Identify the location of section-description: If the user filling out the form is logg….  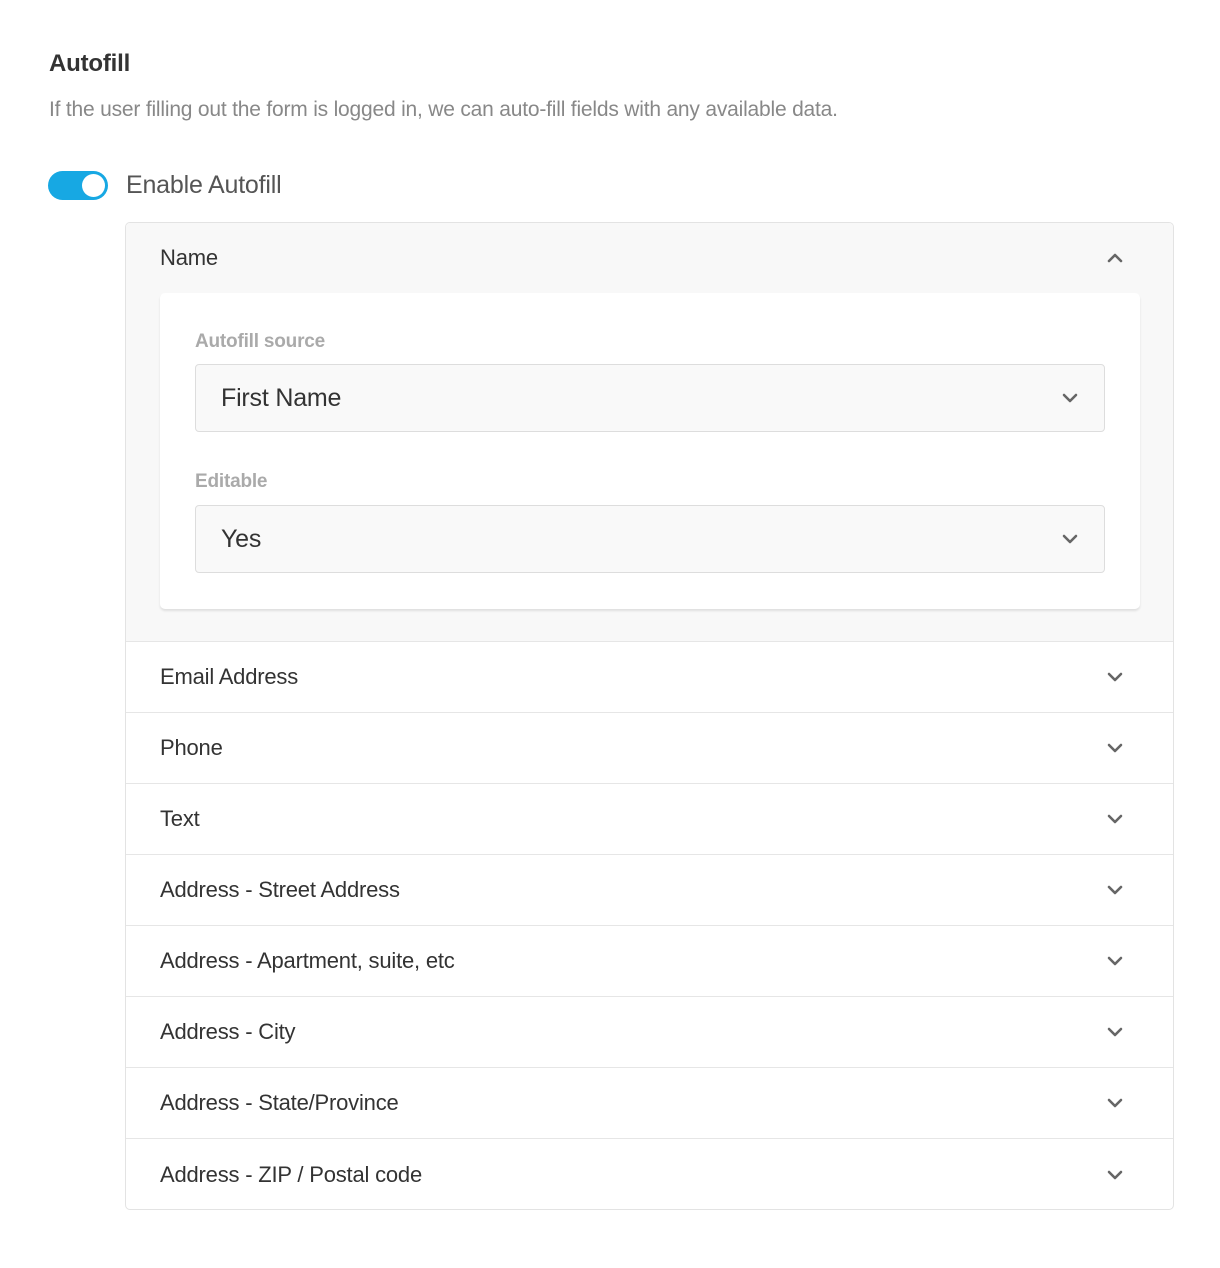
(443, 109).